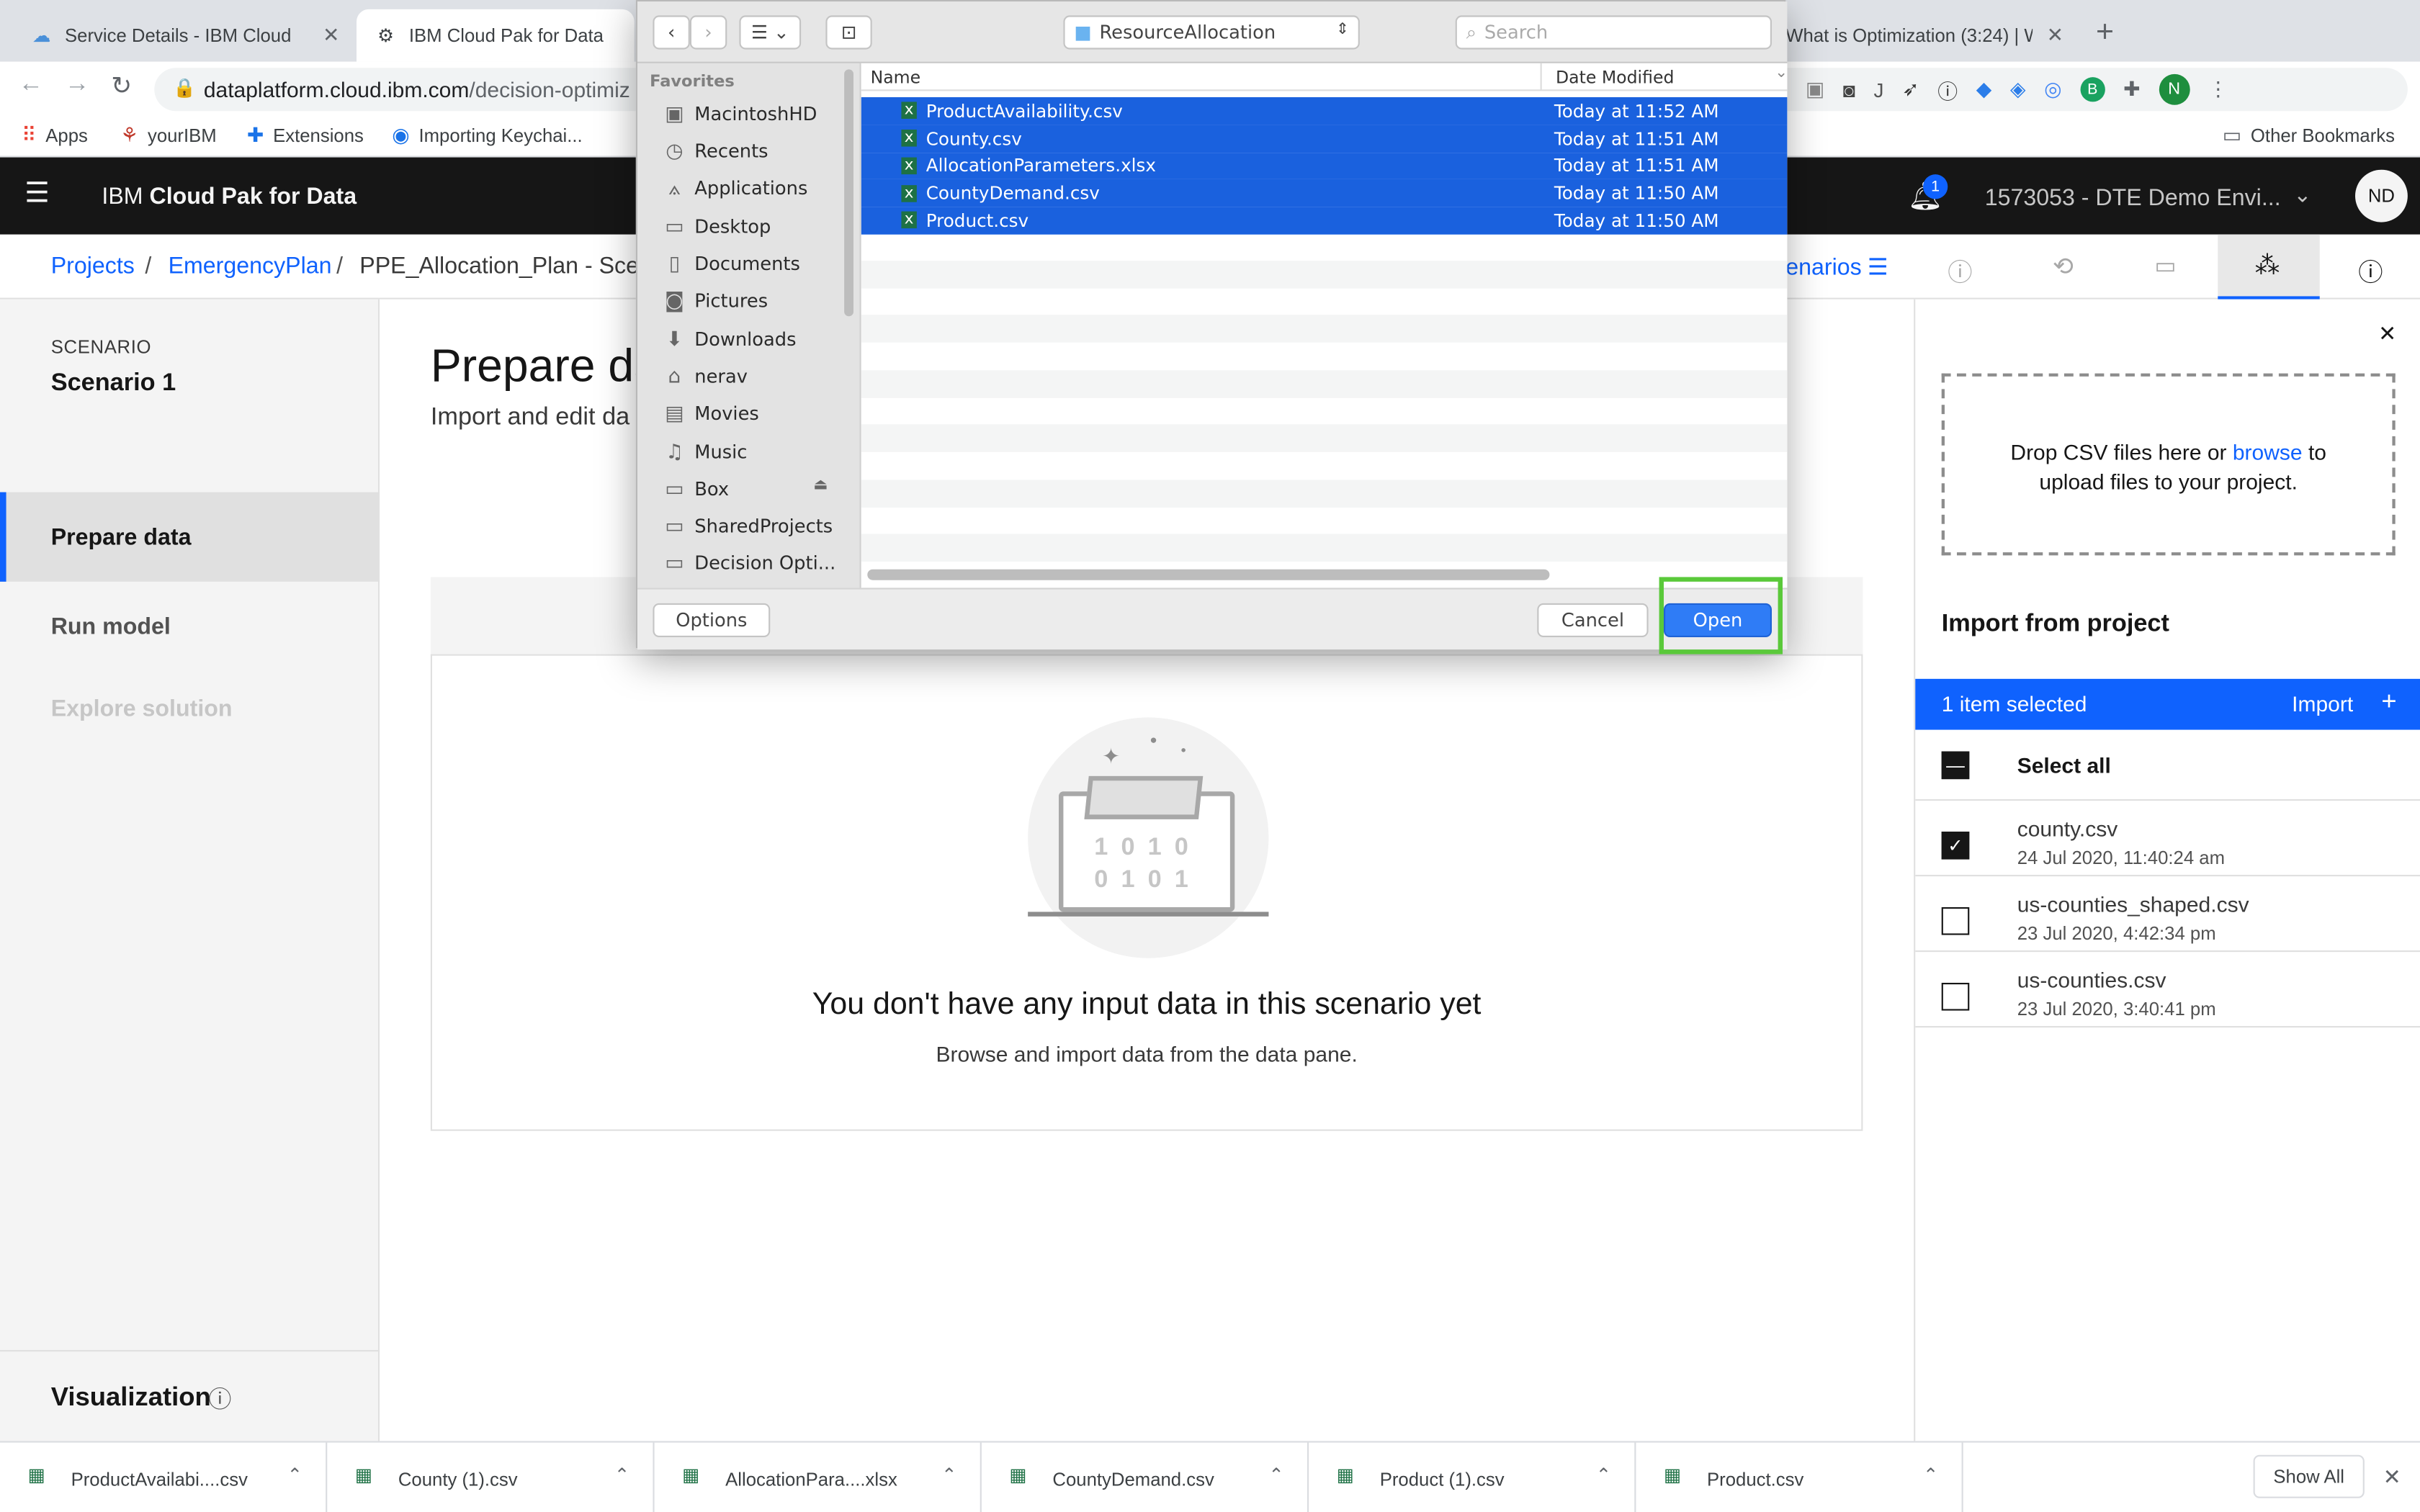 This screenshot has width=2420, height=1512. Describe the element at coordinates (2092, 89) in the screenshot. I see `extension-b-icon: B` at that location.